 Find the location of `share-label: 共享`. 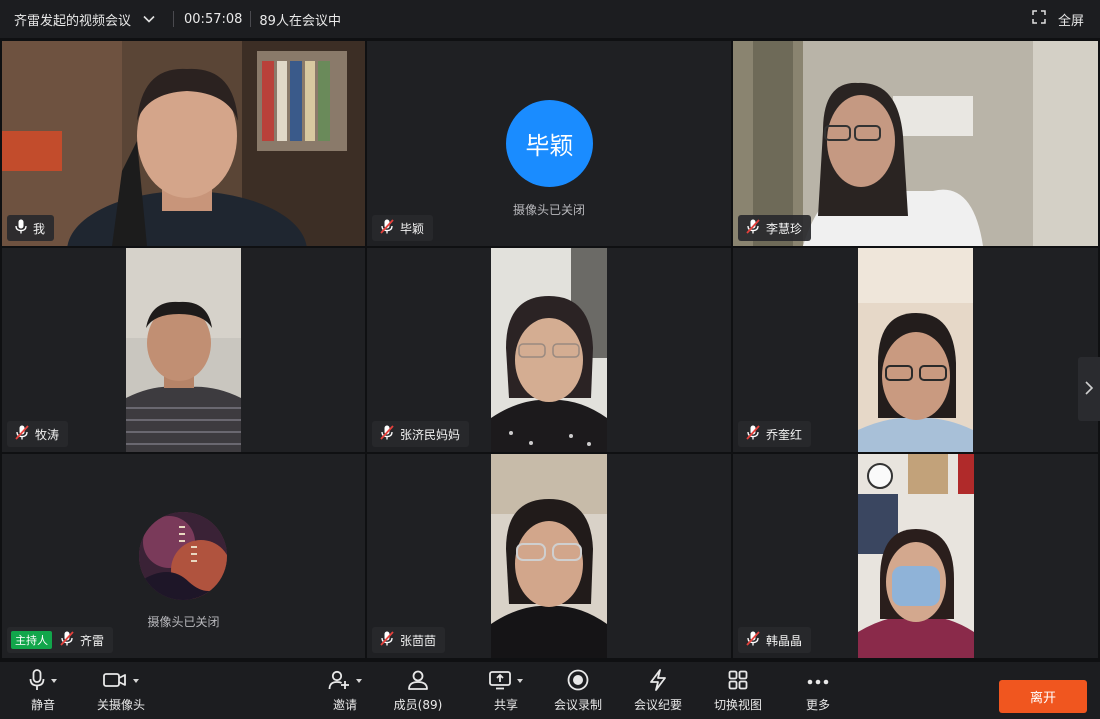

share-label: 共享 is located at coordinates (505, 705).